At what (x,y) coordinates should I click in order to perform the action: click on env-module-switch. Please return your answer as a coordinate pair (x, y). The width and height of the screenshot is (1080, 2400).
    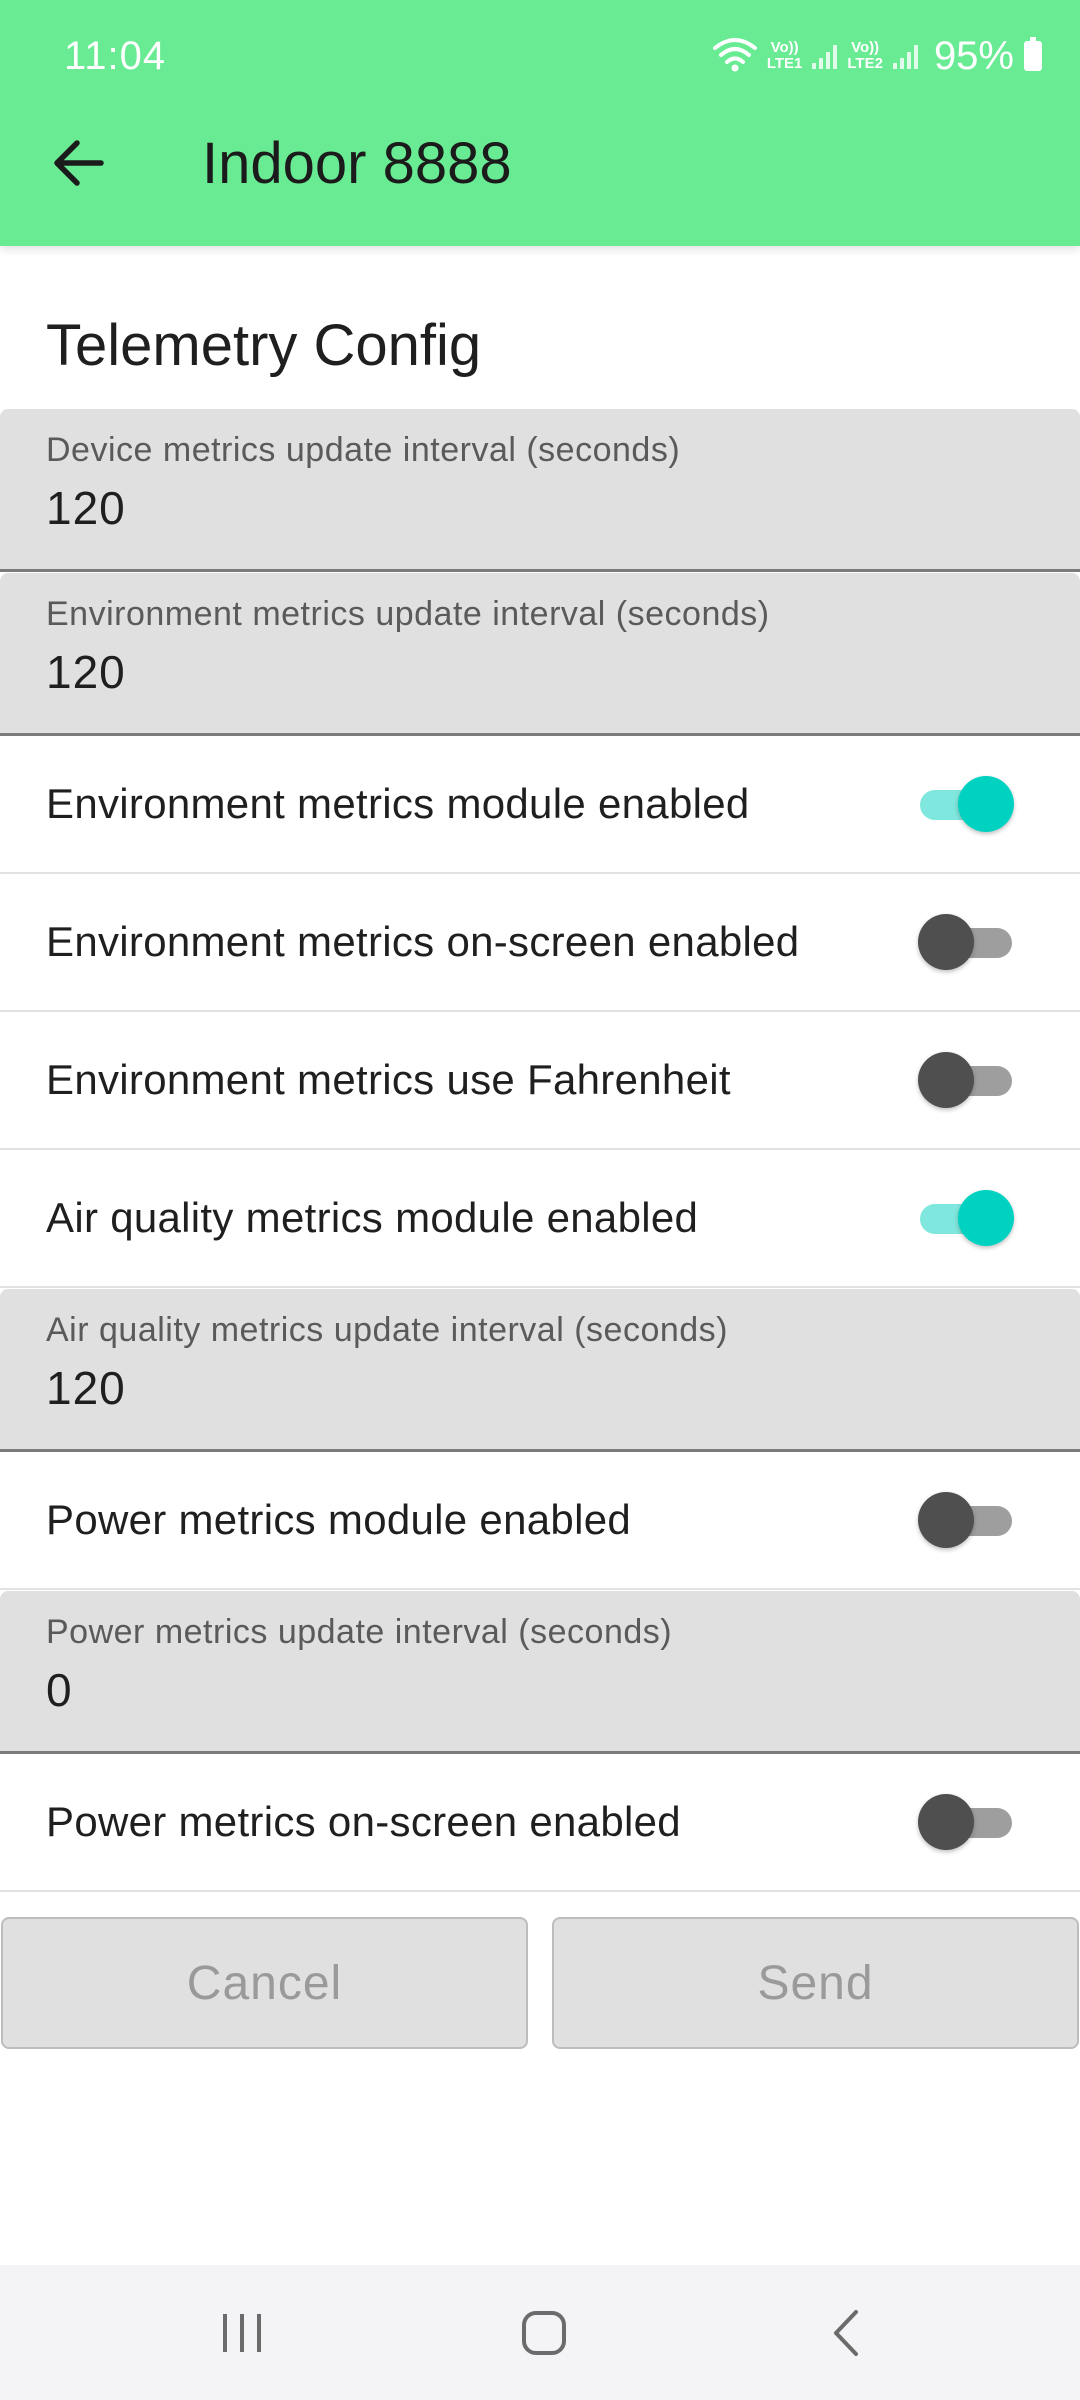
    Looking at the image, I should click on (966, 804).